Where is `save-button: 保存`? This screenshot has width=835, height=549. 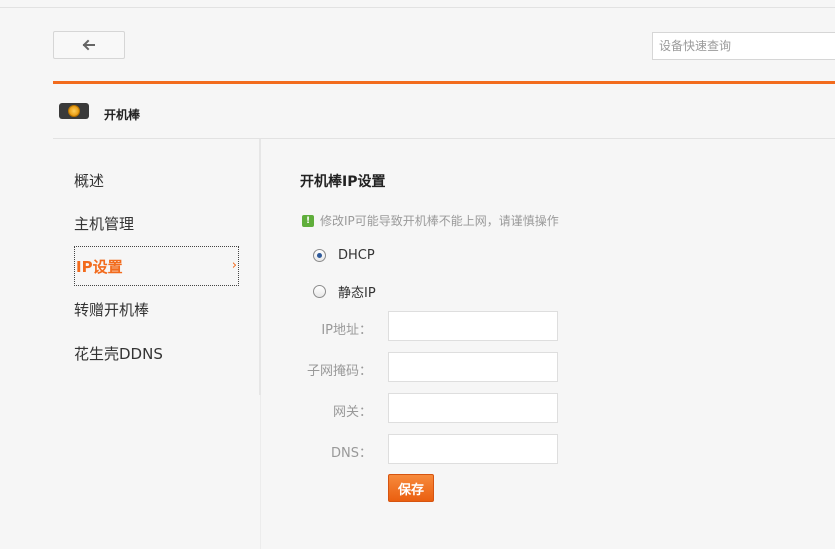 save-button: 保存 is located at coordinates (411, 488).